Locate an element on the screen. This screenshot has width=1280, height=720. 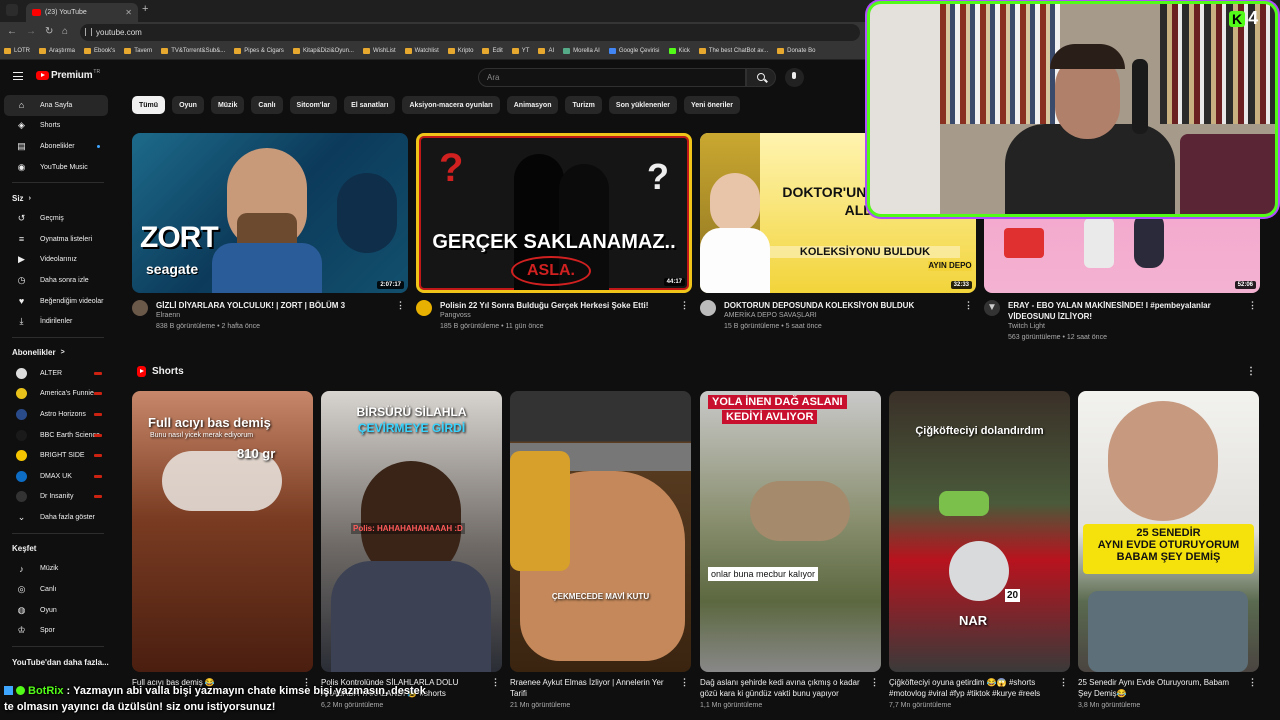
voice-search-icon is located at coordinates (794, 77).